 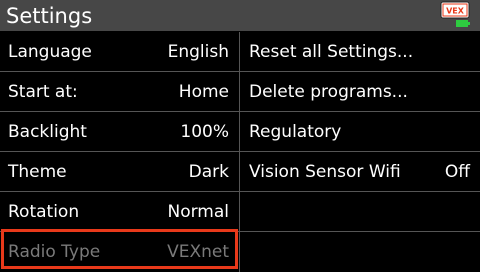 What do you see at coordinates (120, 132) in the screenshot?
I see `setting-backlight: Backlight 100%` at bounding box center [120, 132].